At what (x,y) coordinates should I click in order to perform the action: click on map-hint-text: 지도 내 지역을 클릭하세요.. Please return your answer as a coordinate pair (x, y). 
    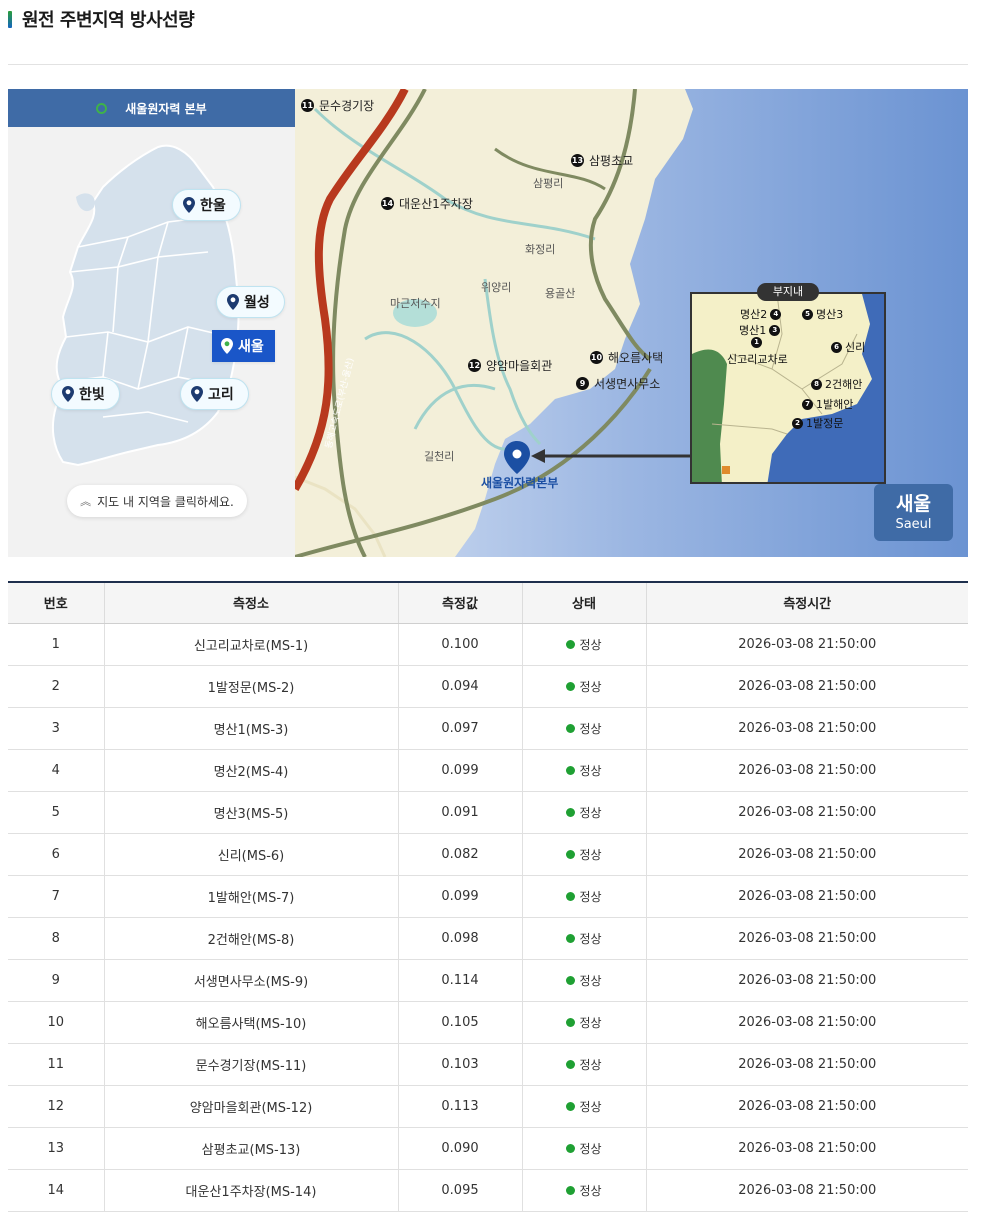
    Looking at the image, I should click on (165, 501).